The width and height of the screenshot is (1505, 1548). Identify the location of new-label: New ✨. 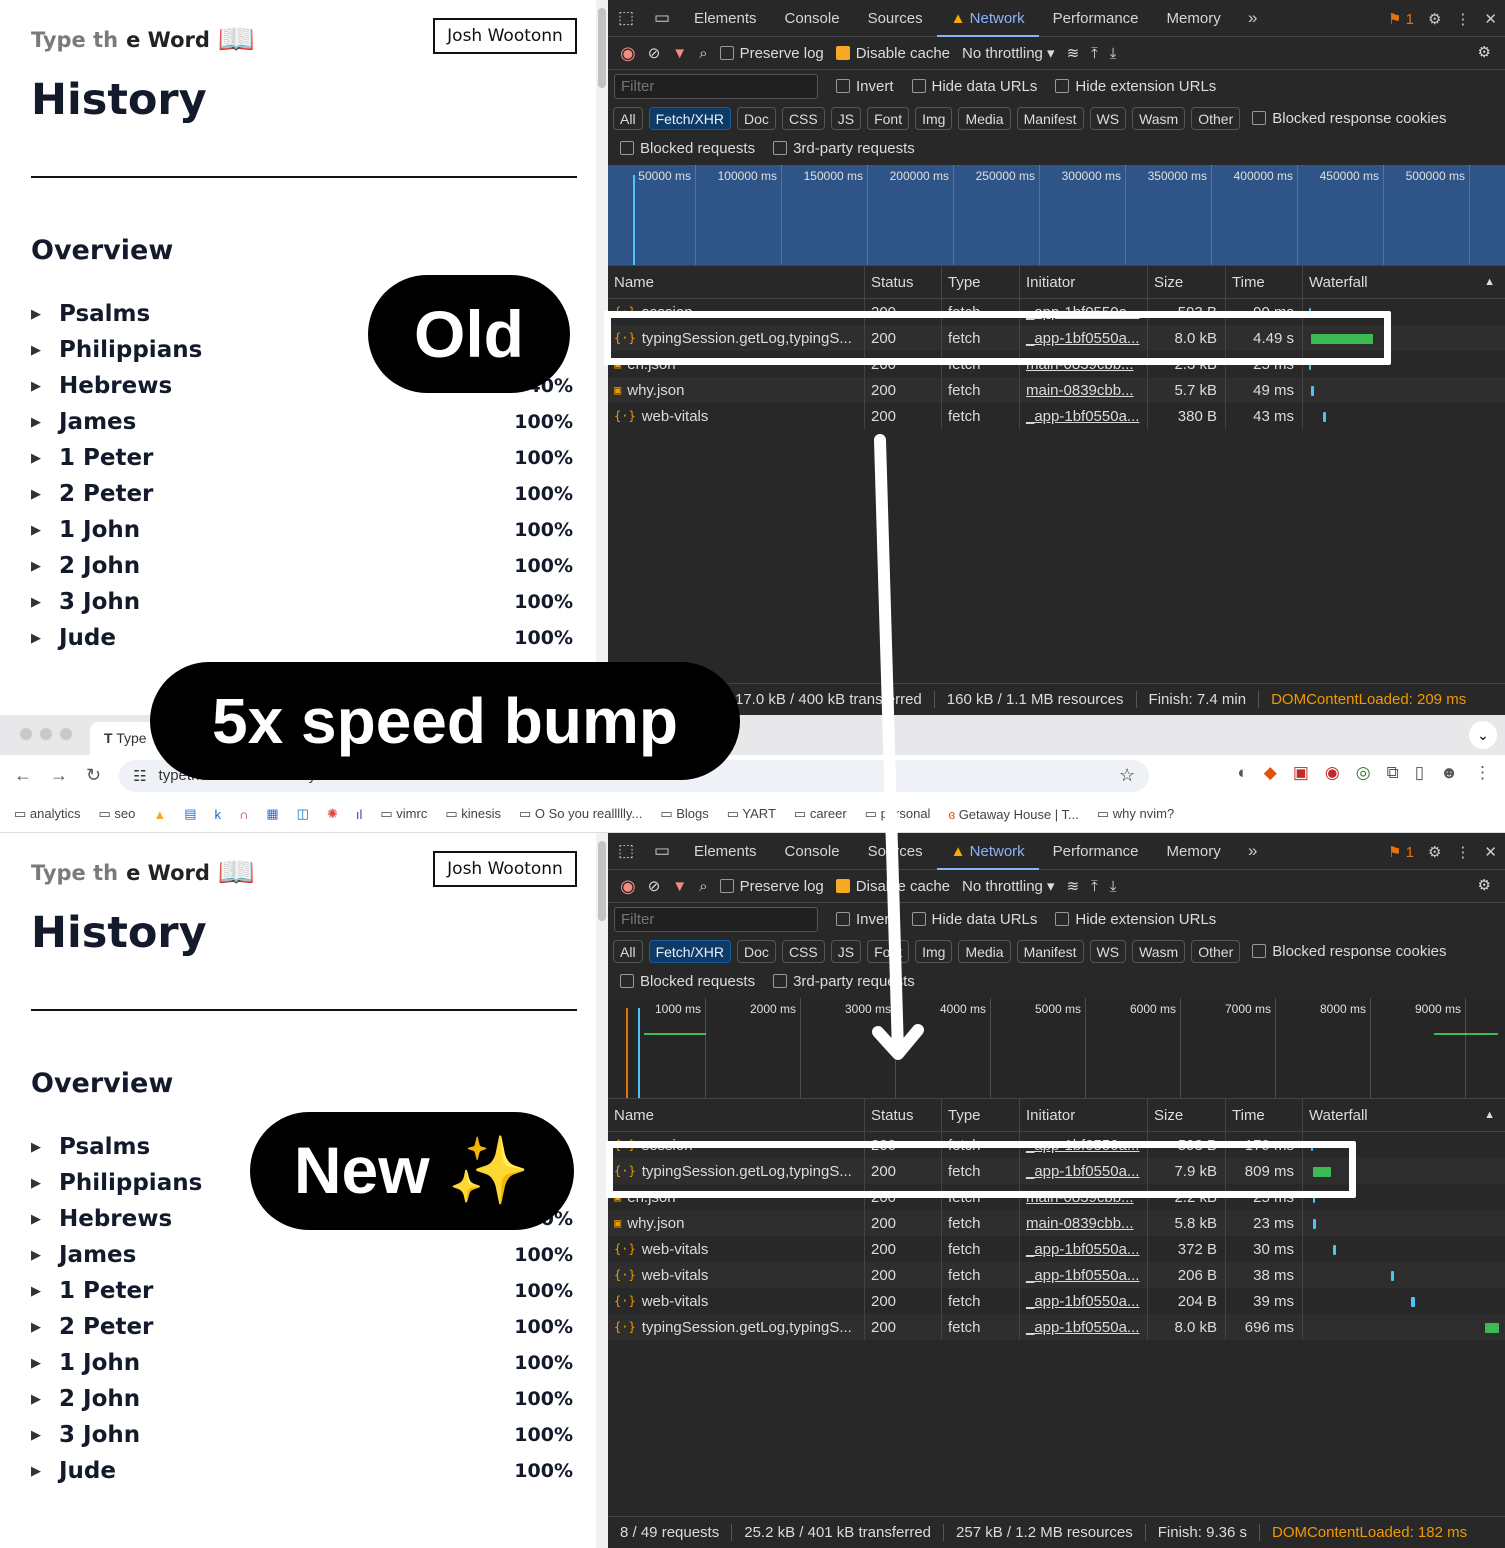
(412, 1171).